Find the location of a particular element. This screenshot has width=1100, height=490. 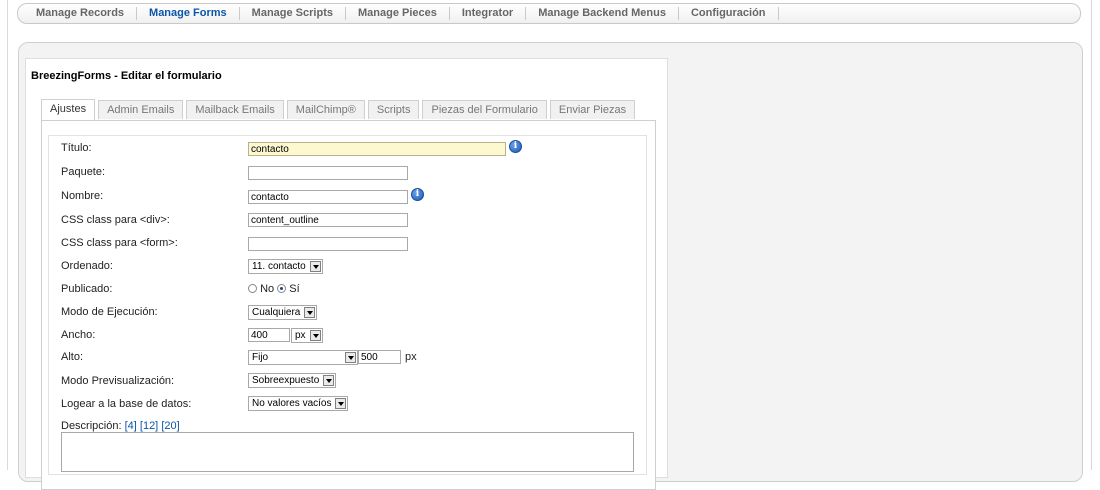

ordenado-select: 11. contacto is located at coordinates (285, 266).